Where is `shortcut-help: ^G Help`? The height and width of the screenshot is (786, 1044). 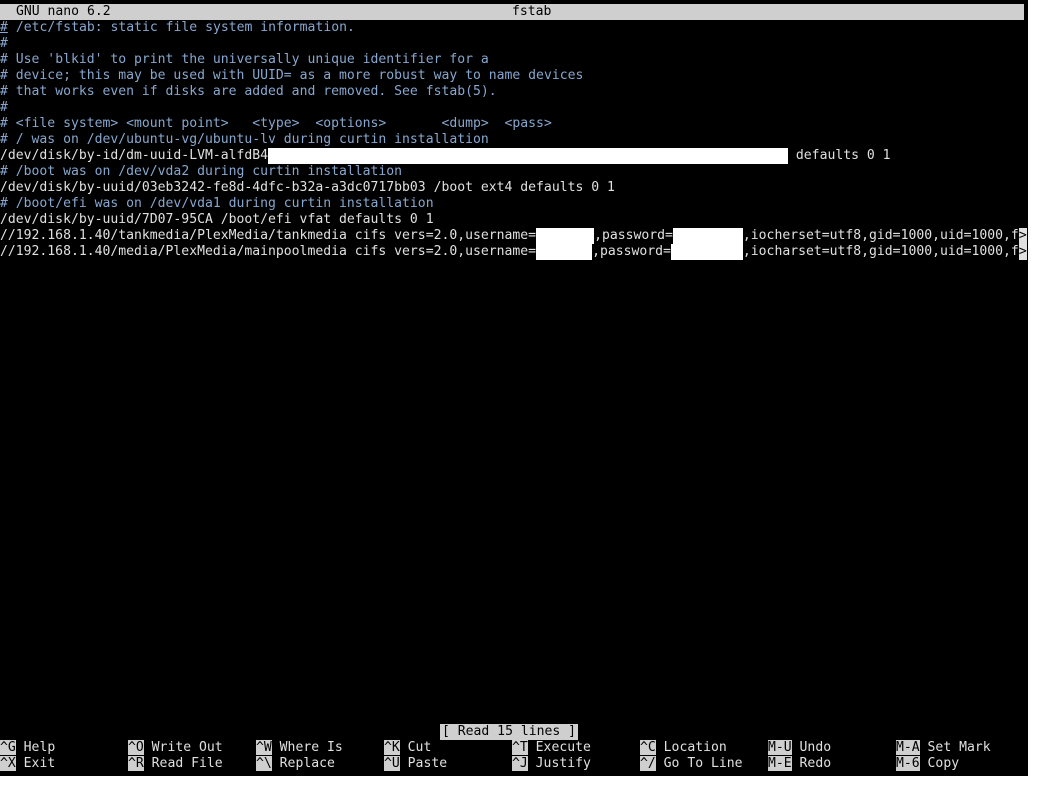
shortcut-help: ^G Help is located at coordinates (27, 748).